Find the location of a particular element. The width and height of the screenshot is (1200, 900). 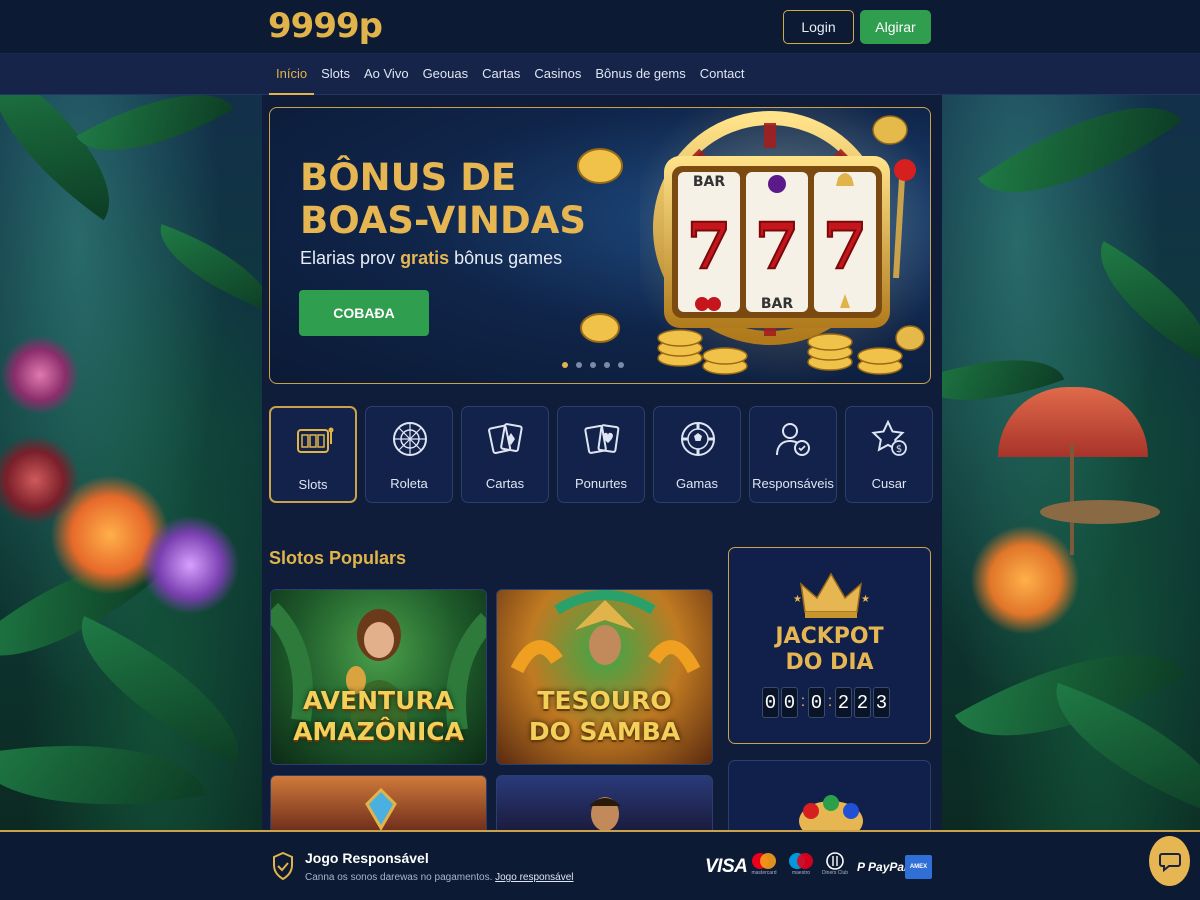

jackpot-title-line2: DO DIA is located at coordinates (829, 662).